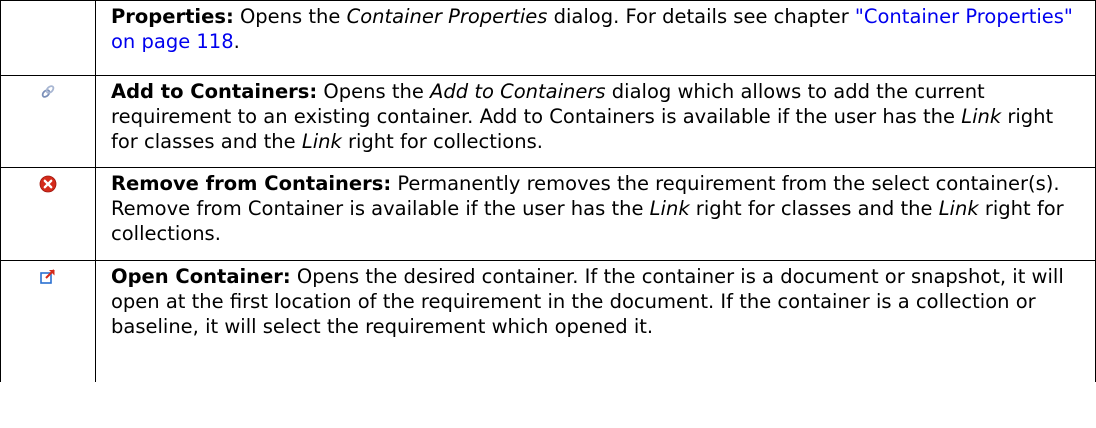  I want to click on term-label: Open Container:, so click(201, 276).